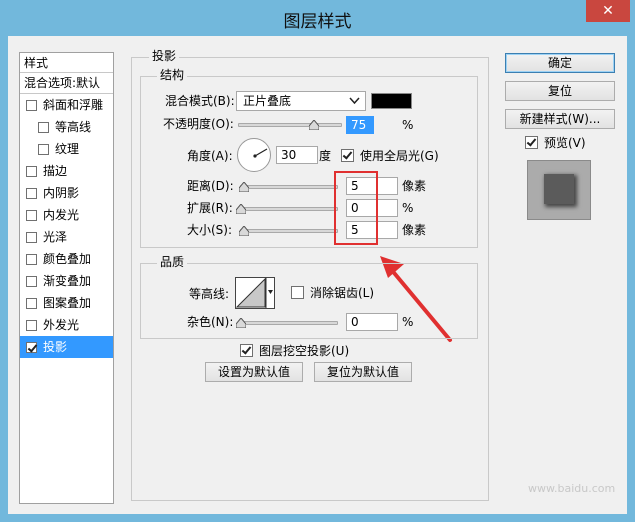 This screenshot has width=635, height=522. Describe the element at coordinates (565, 143) in the screenshot. I see `preview-label: 预览(V)` at that location.